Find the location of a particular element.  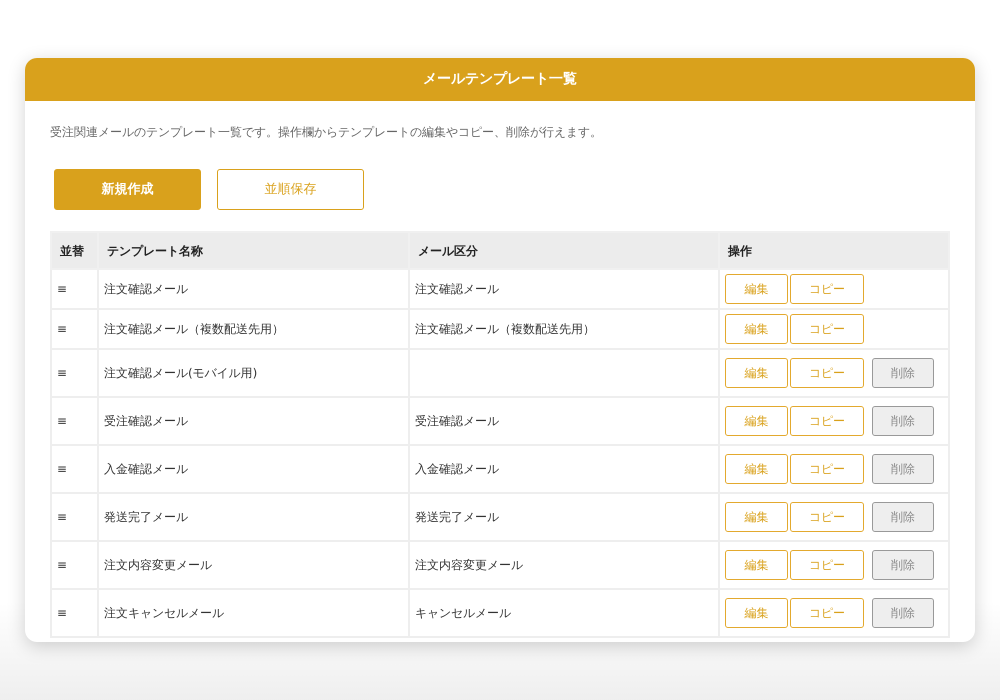

table-cell: 注文キャンセルメール is located at coordinates (253, 613).